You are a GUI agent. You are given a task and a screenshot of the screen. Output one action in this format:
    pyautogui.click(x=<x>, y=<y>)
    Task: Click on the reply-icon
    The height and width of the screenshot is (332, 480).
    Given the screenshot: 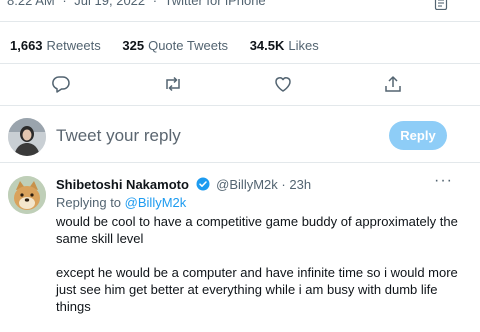 What is the action you would take?
    pyautogui.click(x=61, y=84)
    